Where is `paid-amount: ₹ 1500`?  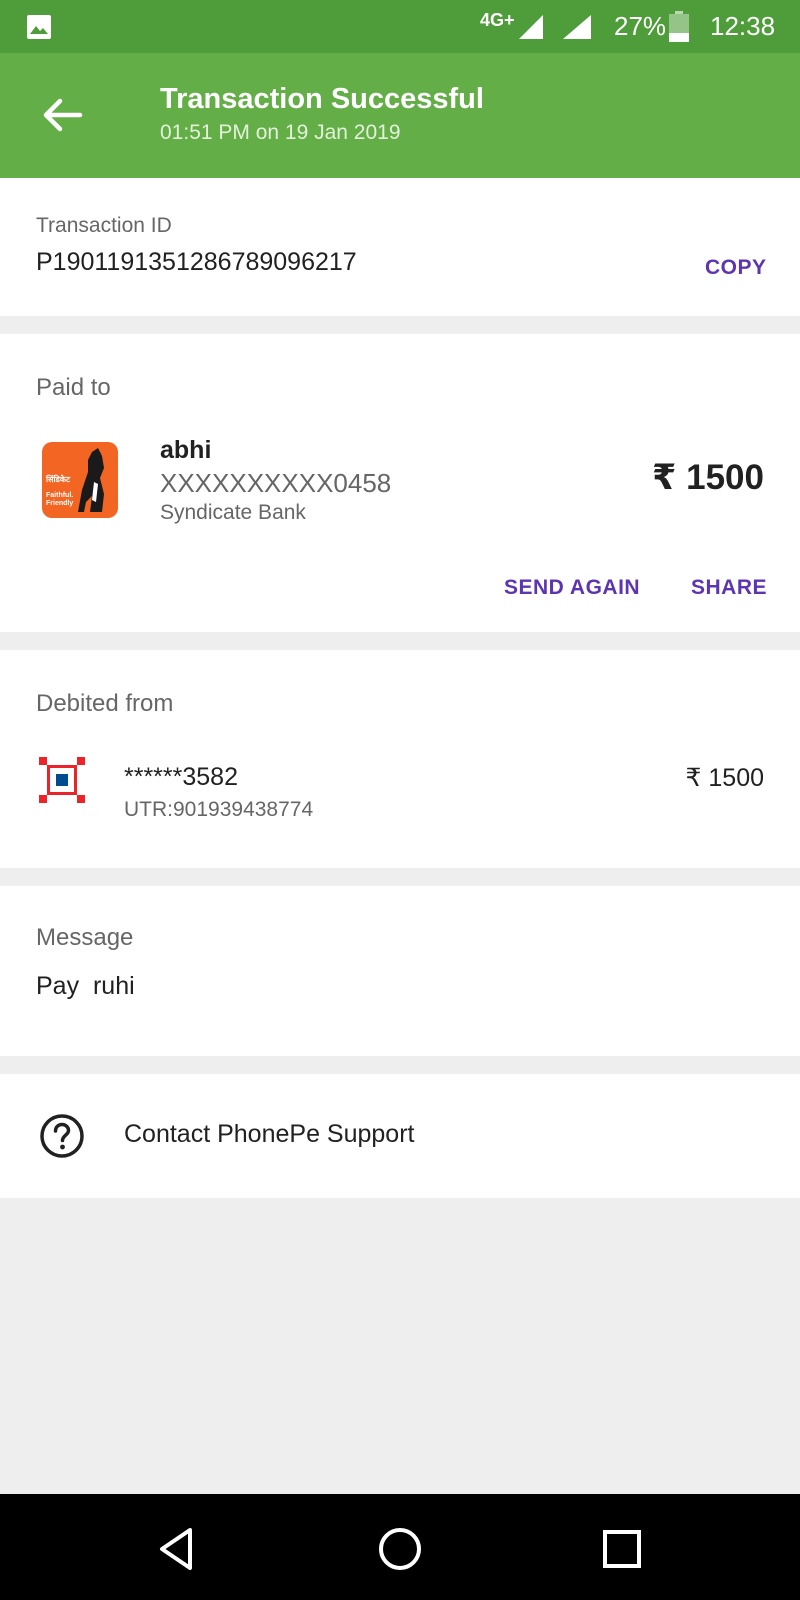 paid-amount: ₹ 1500 is located at coordinates (708, 477).